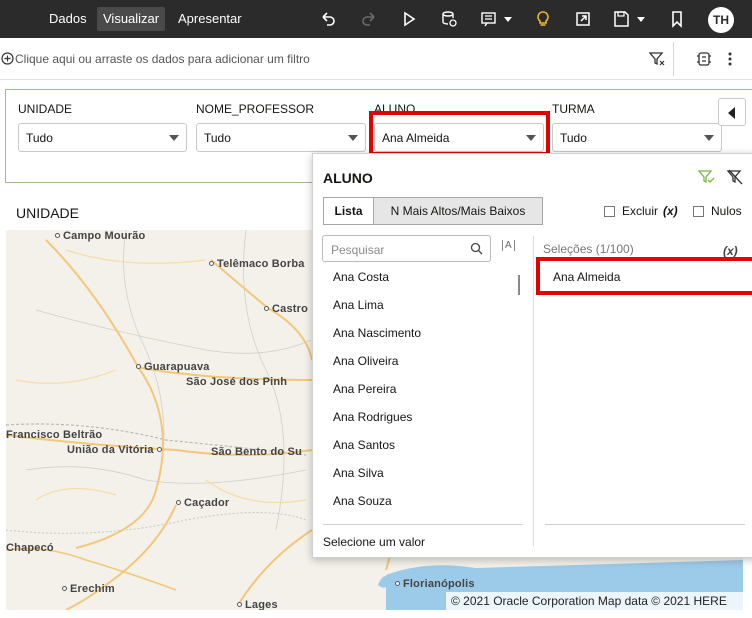 This screenshot has width=752, height=618. I want to click on filter-value-turma: Tudo, so click(573, 138).